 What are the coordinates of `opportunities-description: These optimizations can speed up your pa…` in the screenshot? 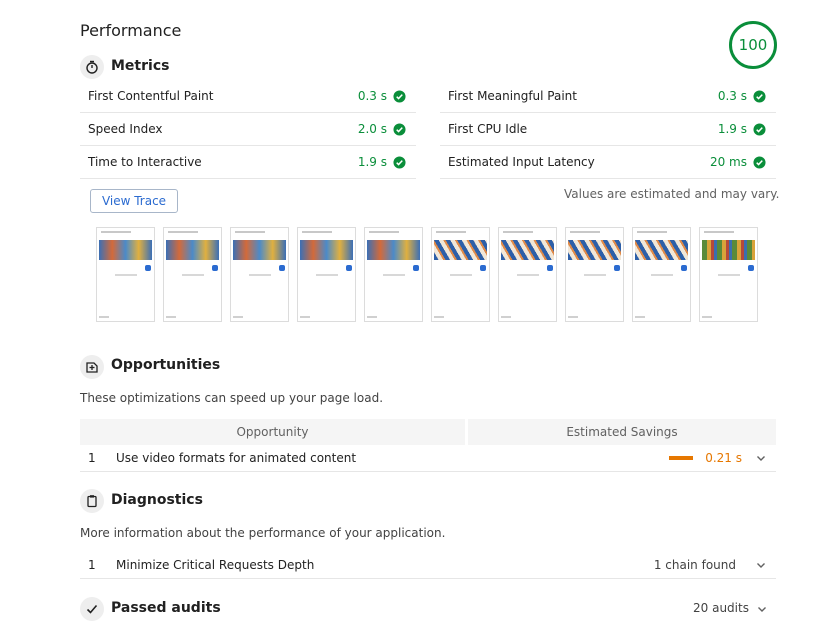 It's located at (232, 398).